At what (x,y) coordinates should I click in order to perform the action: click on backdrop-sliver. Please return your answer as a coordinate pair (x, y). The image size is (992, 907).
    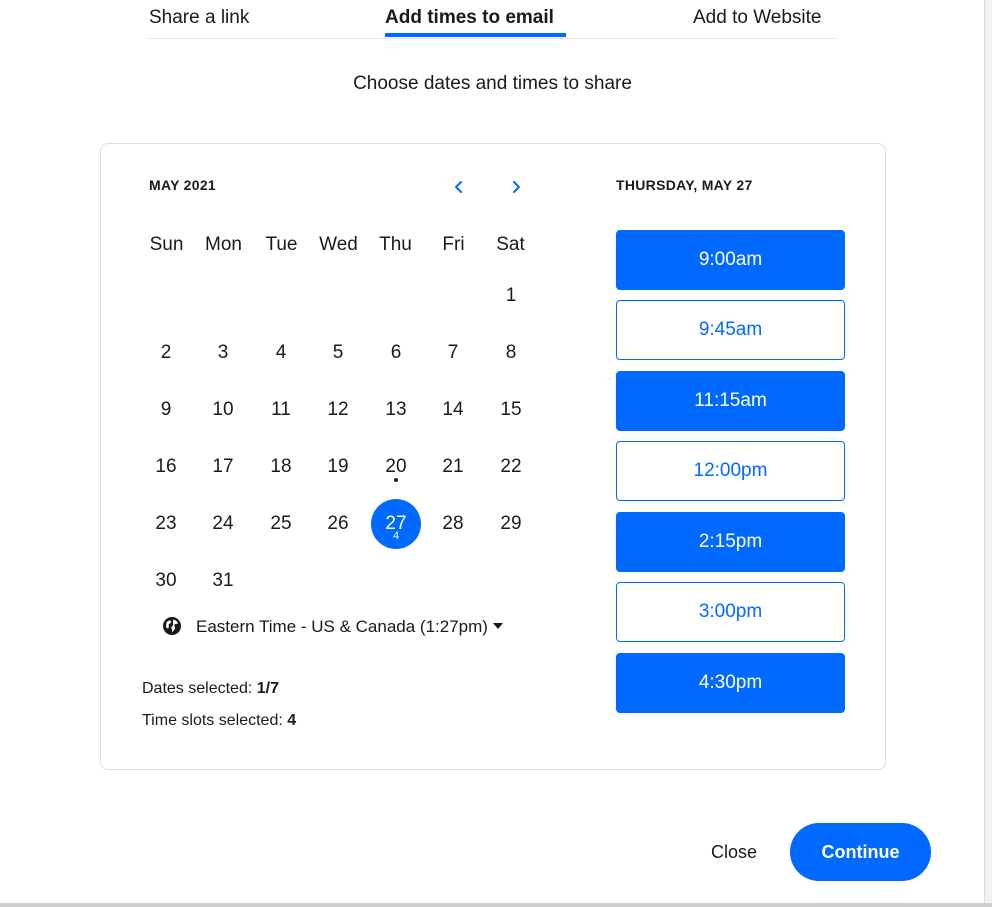
    Looking at the image, I should click on (988, 453).